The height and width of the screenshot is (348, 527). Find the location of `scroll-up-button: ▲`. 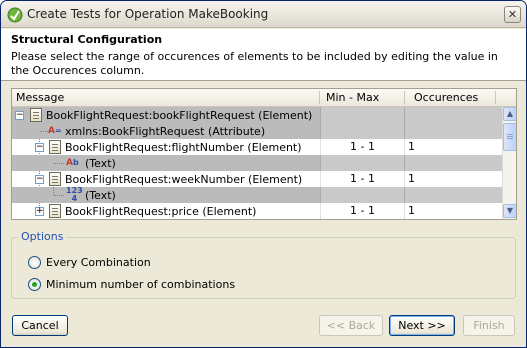

scroll-up-button: ▲ is located at coordinates (509, 114).